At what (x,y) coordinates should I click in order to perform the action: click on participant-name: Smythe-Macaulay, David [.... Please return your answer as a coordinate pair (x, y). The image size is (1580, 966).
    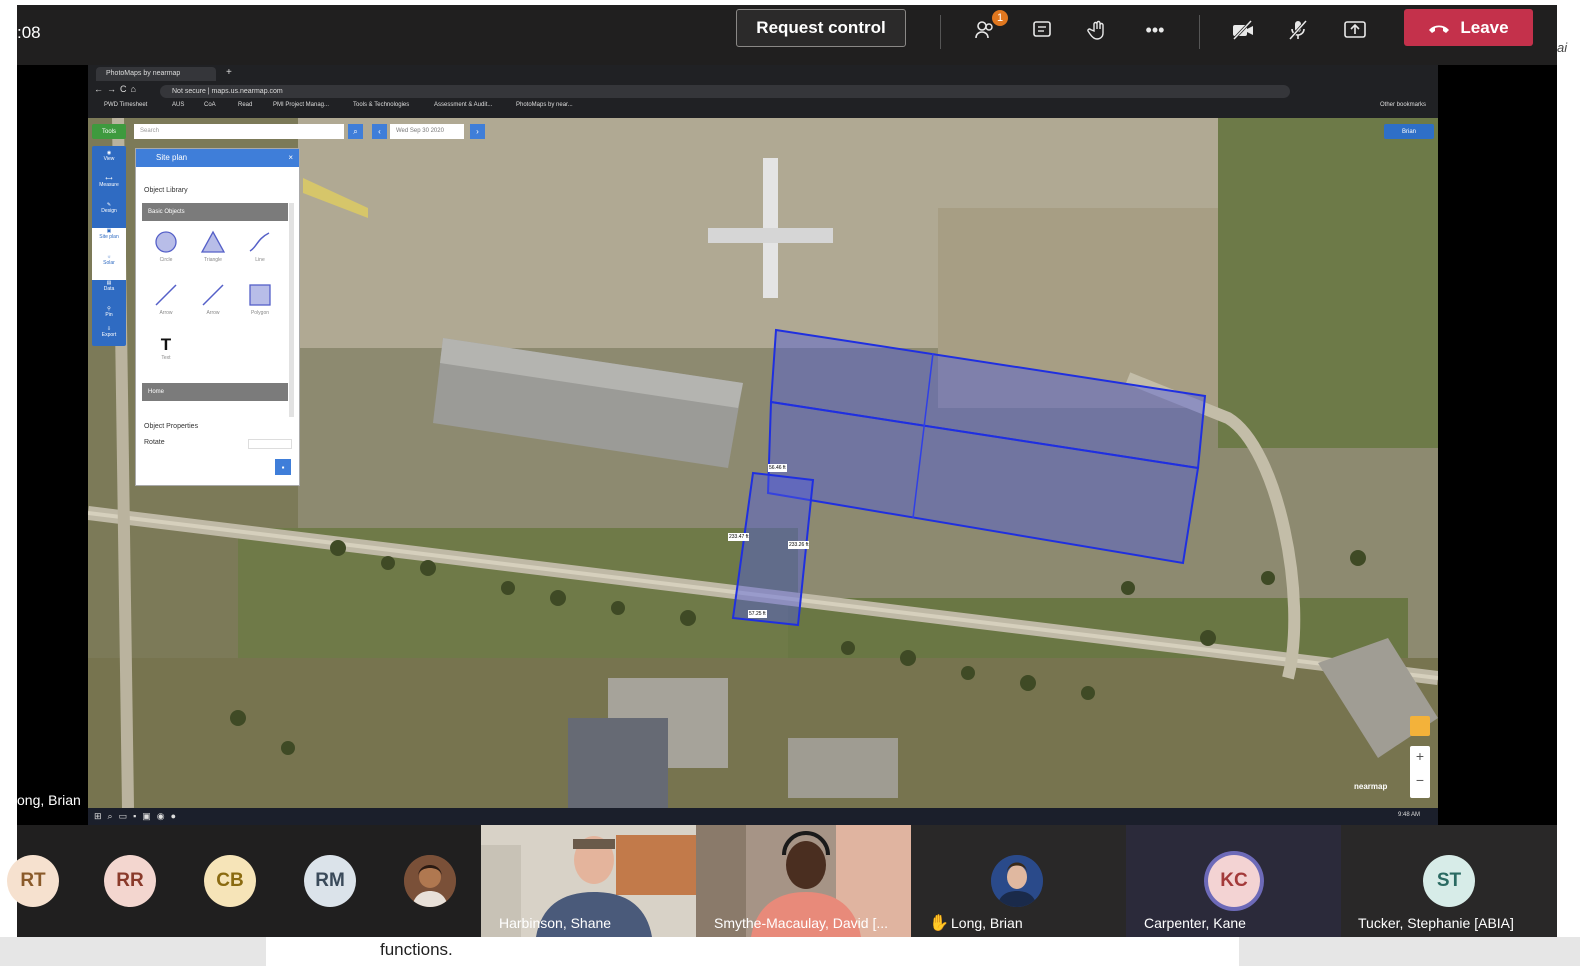
    Looking at the image, I should click on (801, 923).